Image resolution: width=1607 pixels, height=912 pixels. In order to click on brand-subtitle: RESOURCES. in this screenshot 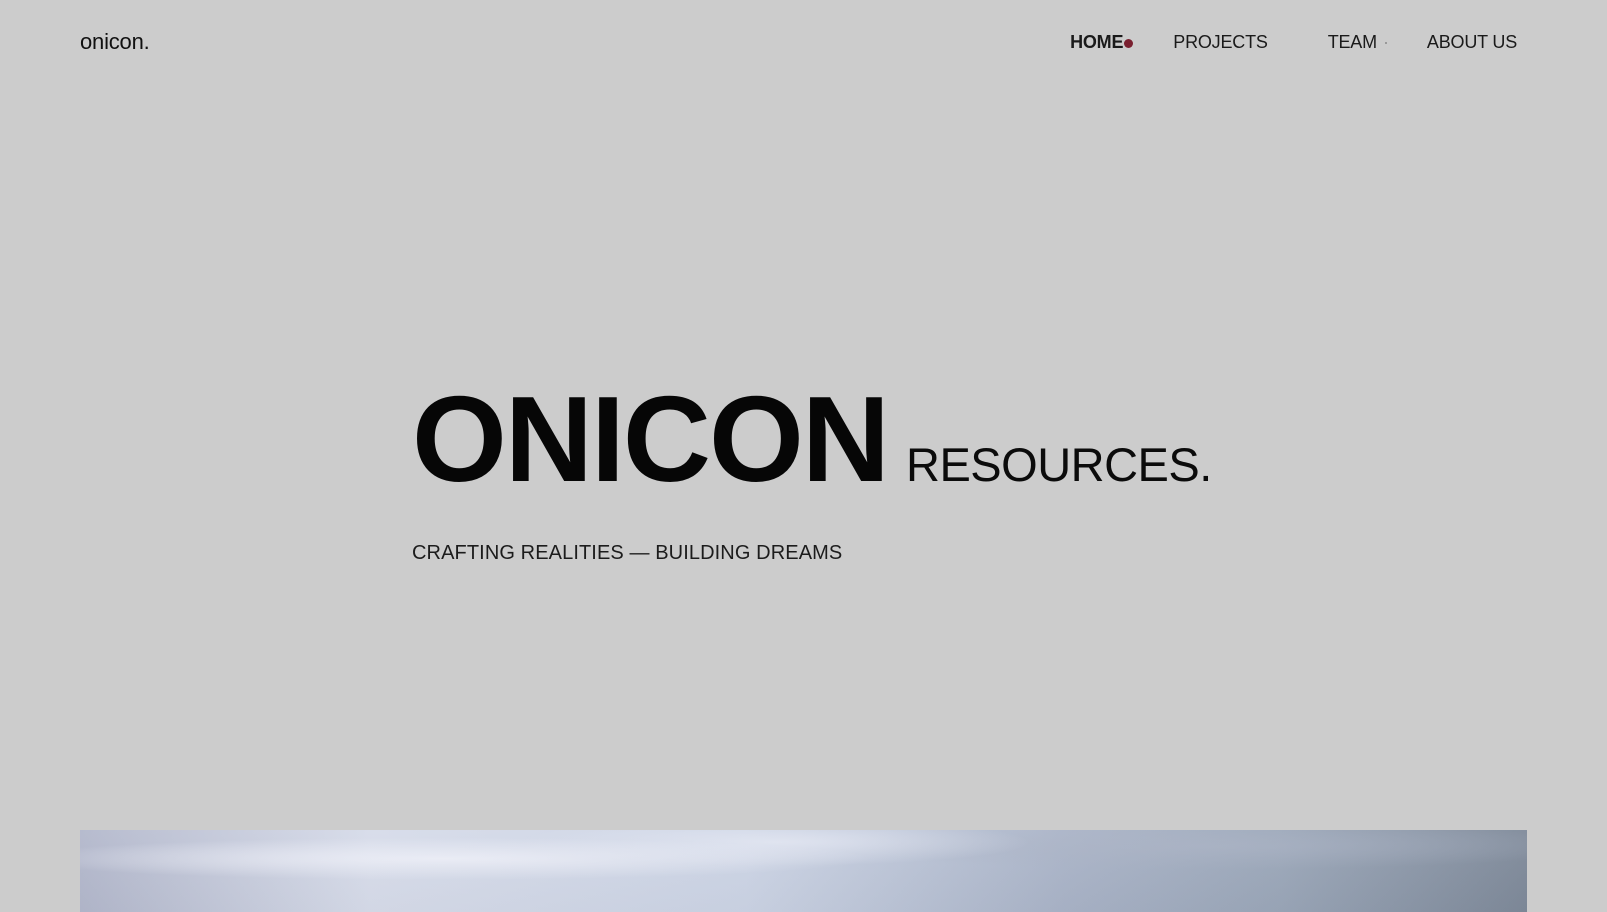, I will do `click(1059, 464)`.